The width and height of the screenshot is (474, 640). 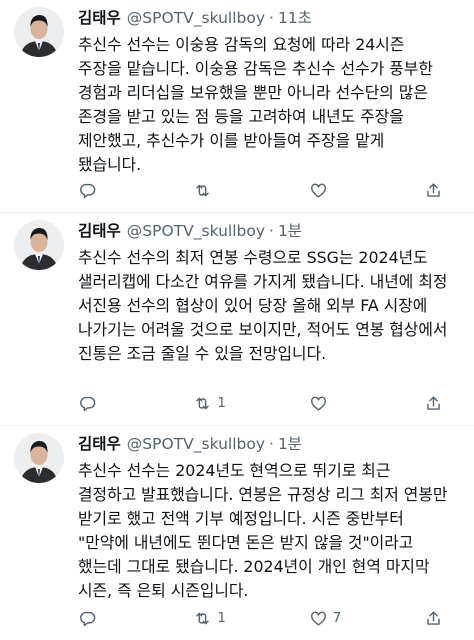 I want to click on like-count: 7, so click(x=337, y=618).